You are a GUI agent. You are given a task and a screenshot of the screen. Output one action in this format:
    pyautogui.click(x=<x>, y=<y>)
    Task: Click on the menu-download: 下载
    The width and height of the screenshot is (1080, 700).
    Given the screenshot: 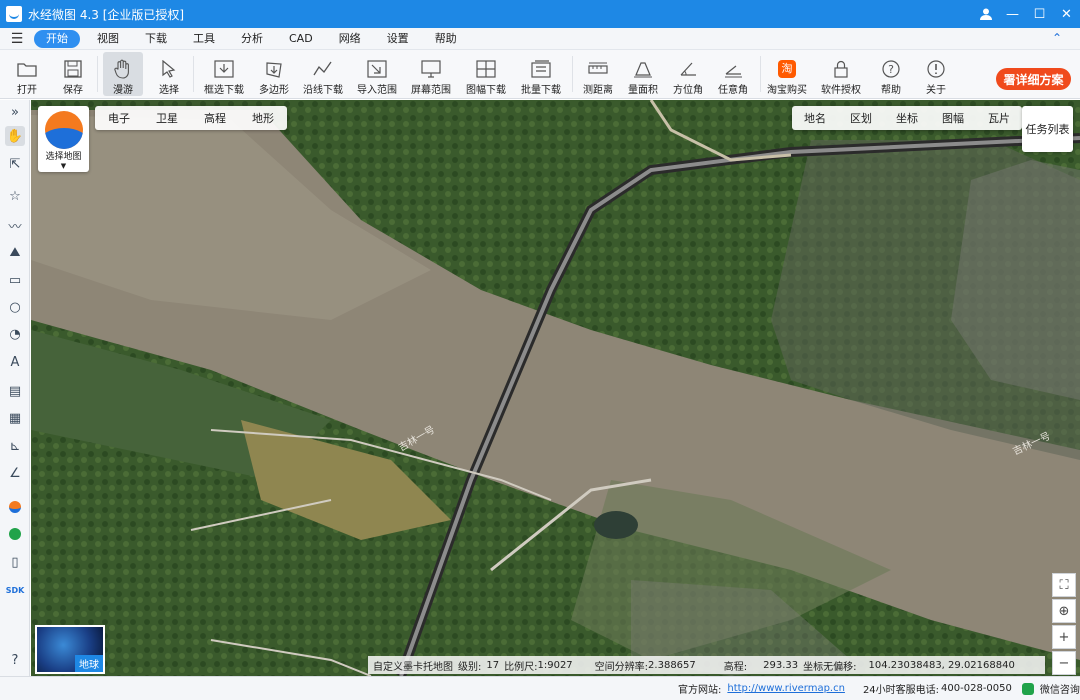 What is the action you would take?
    pyautogui.click(x=156, y=39)
    